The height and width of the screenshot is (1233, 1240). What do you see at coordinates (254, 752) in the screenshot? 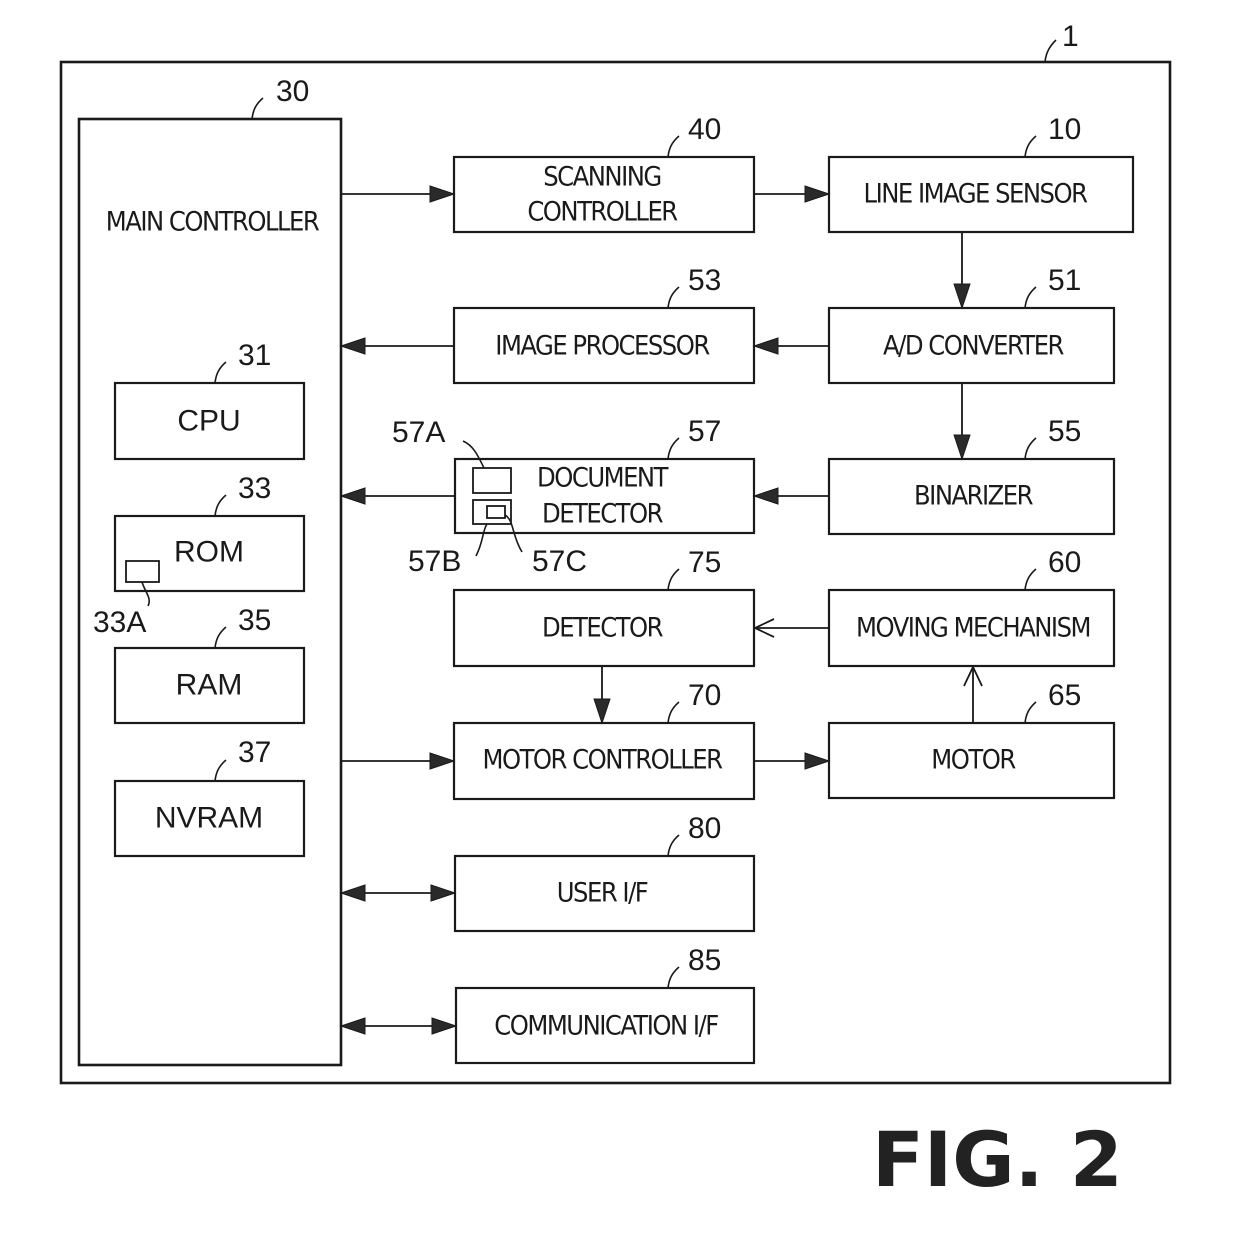
I see `nvram-ref: 37` at bounding box center [254, 752].